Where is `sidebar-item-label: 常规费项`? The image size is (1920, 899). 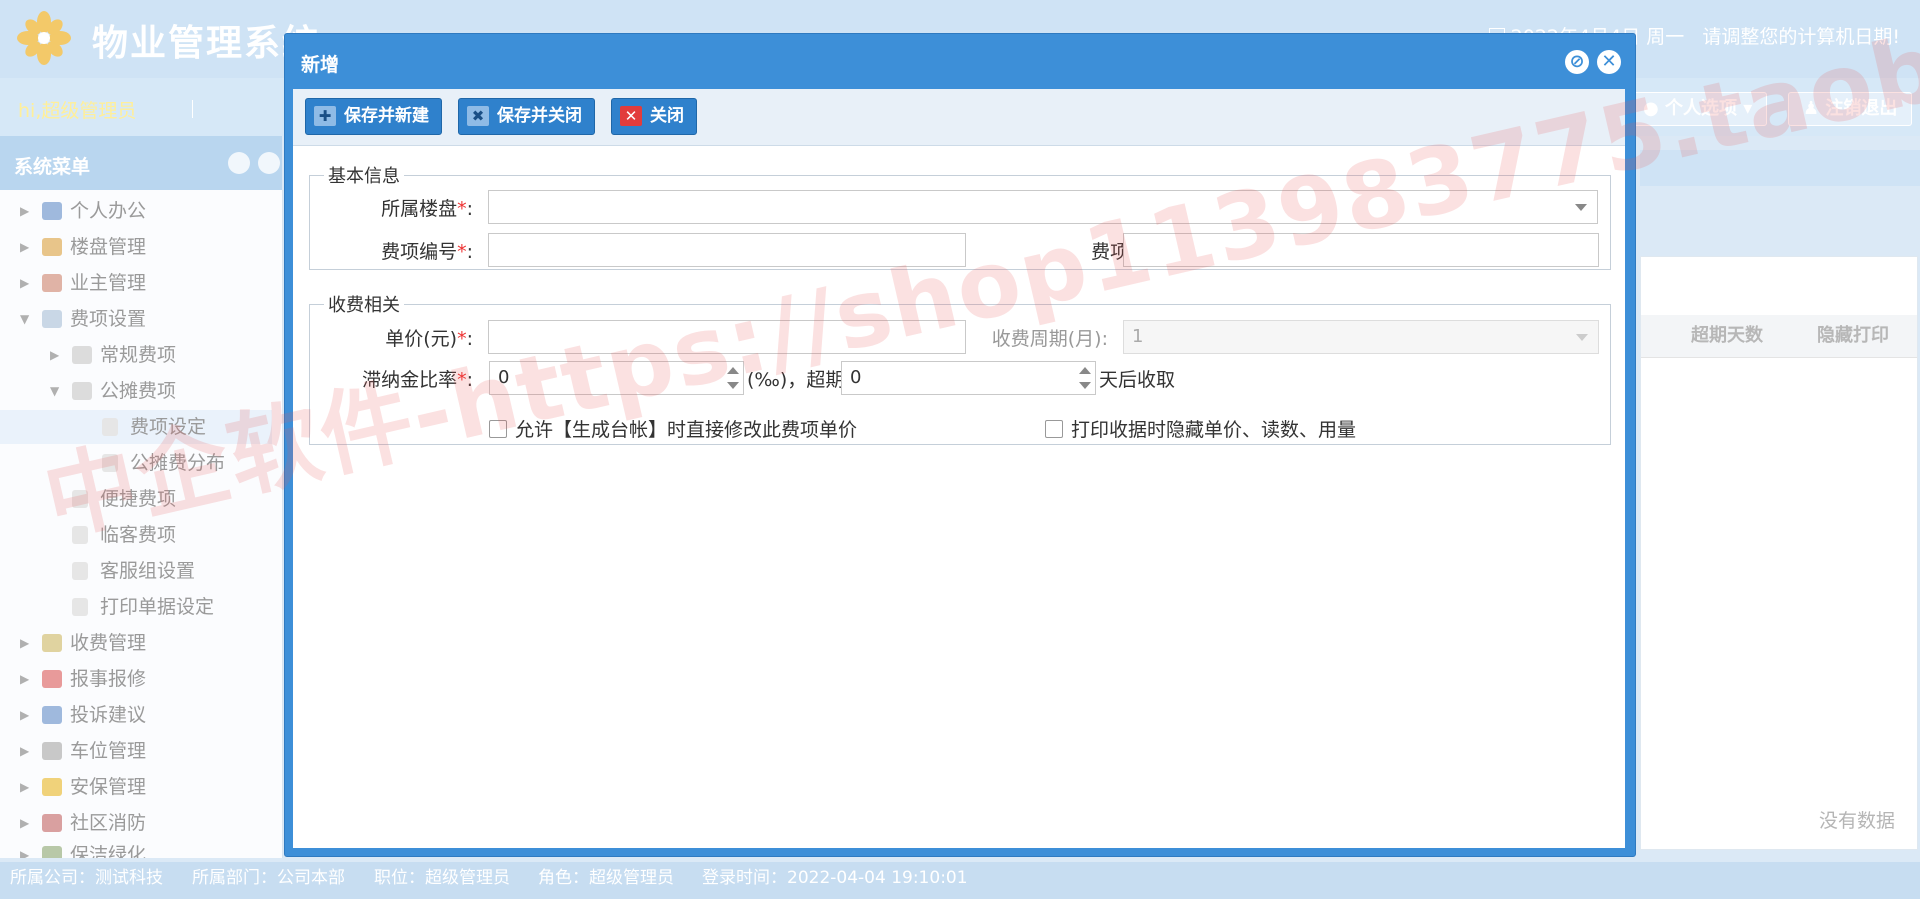 sidebar-item-label: 常规费项 is located at coordinates (138, 355).